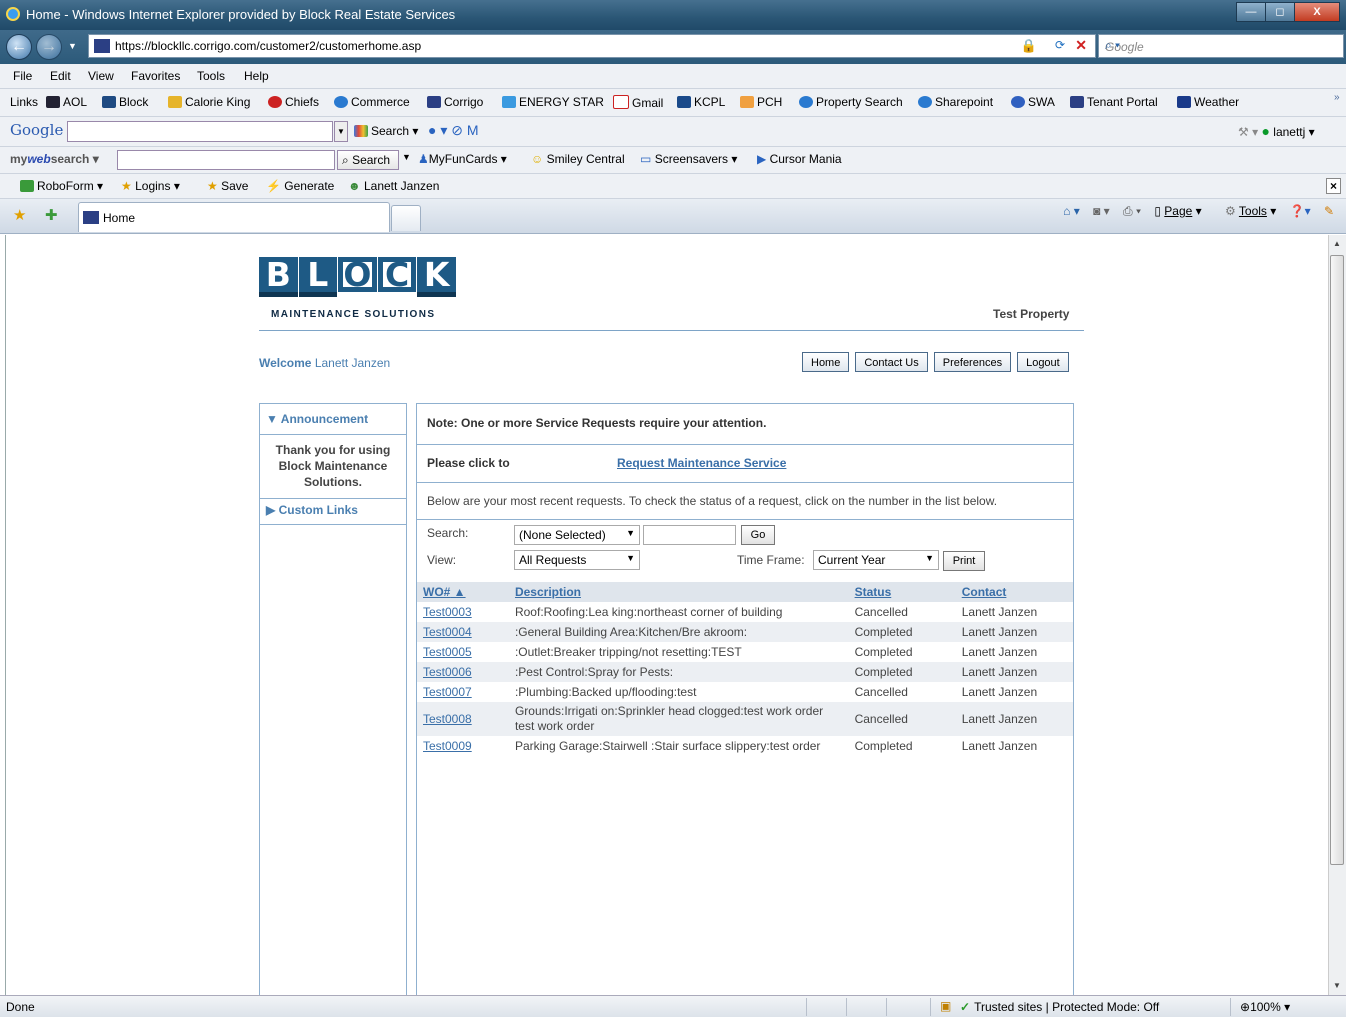 The image size is (1346, 1017). Describe the element at coordinates (1230, 1007) in the screenshot. I see `status-separator` at that location.